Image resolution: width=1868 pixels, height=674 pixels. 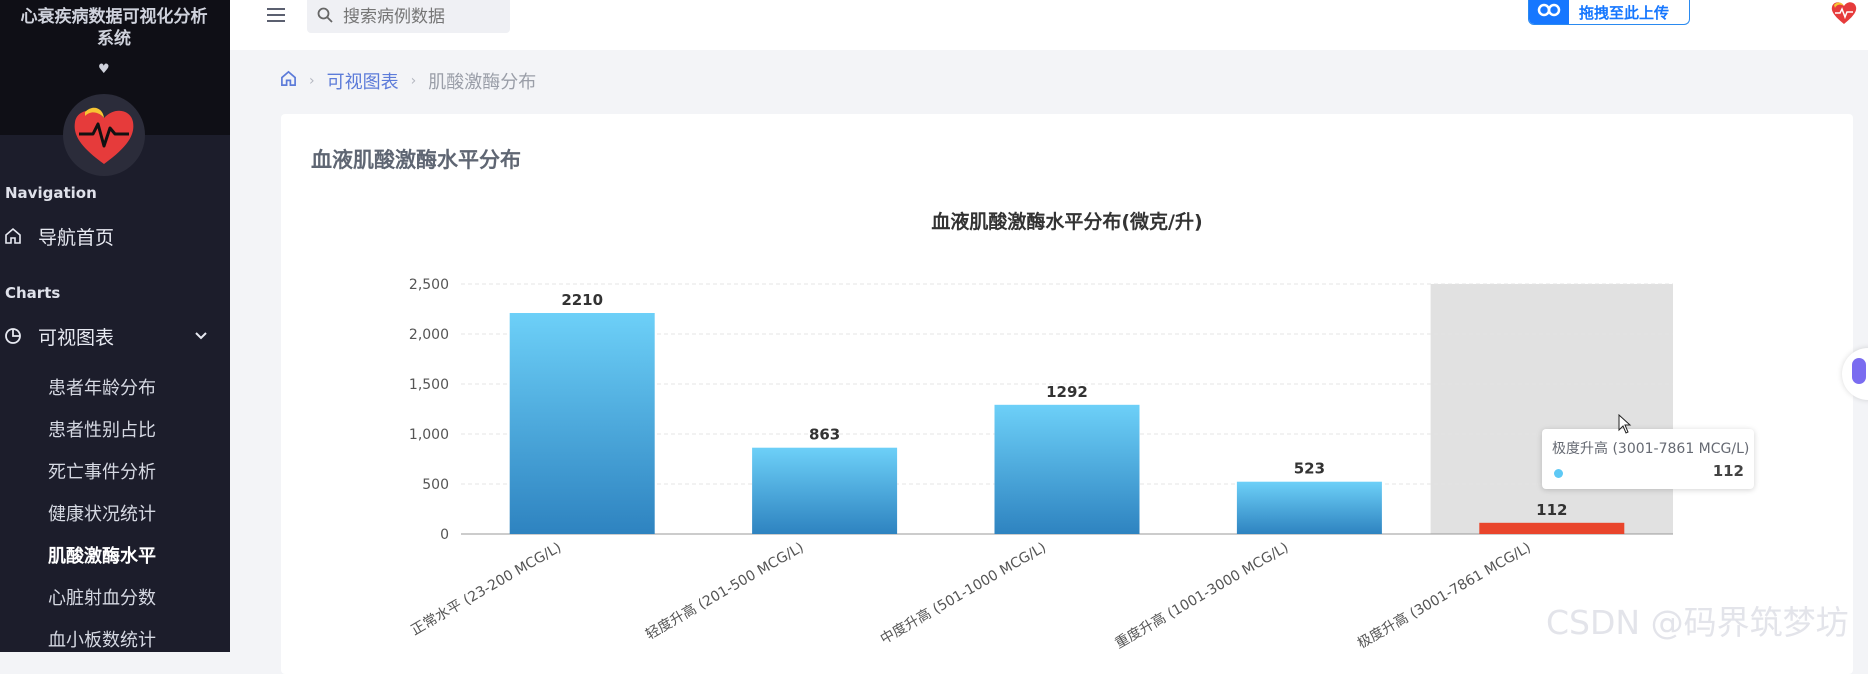 I want to click on search-box, so click(x=408, y=16).